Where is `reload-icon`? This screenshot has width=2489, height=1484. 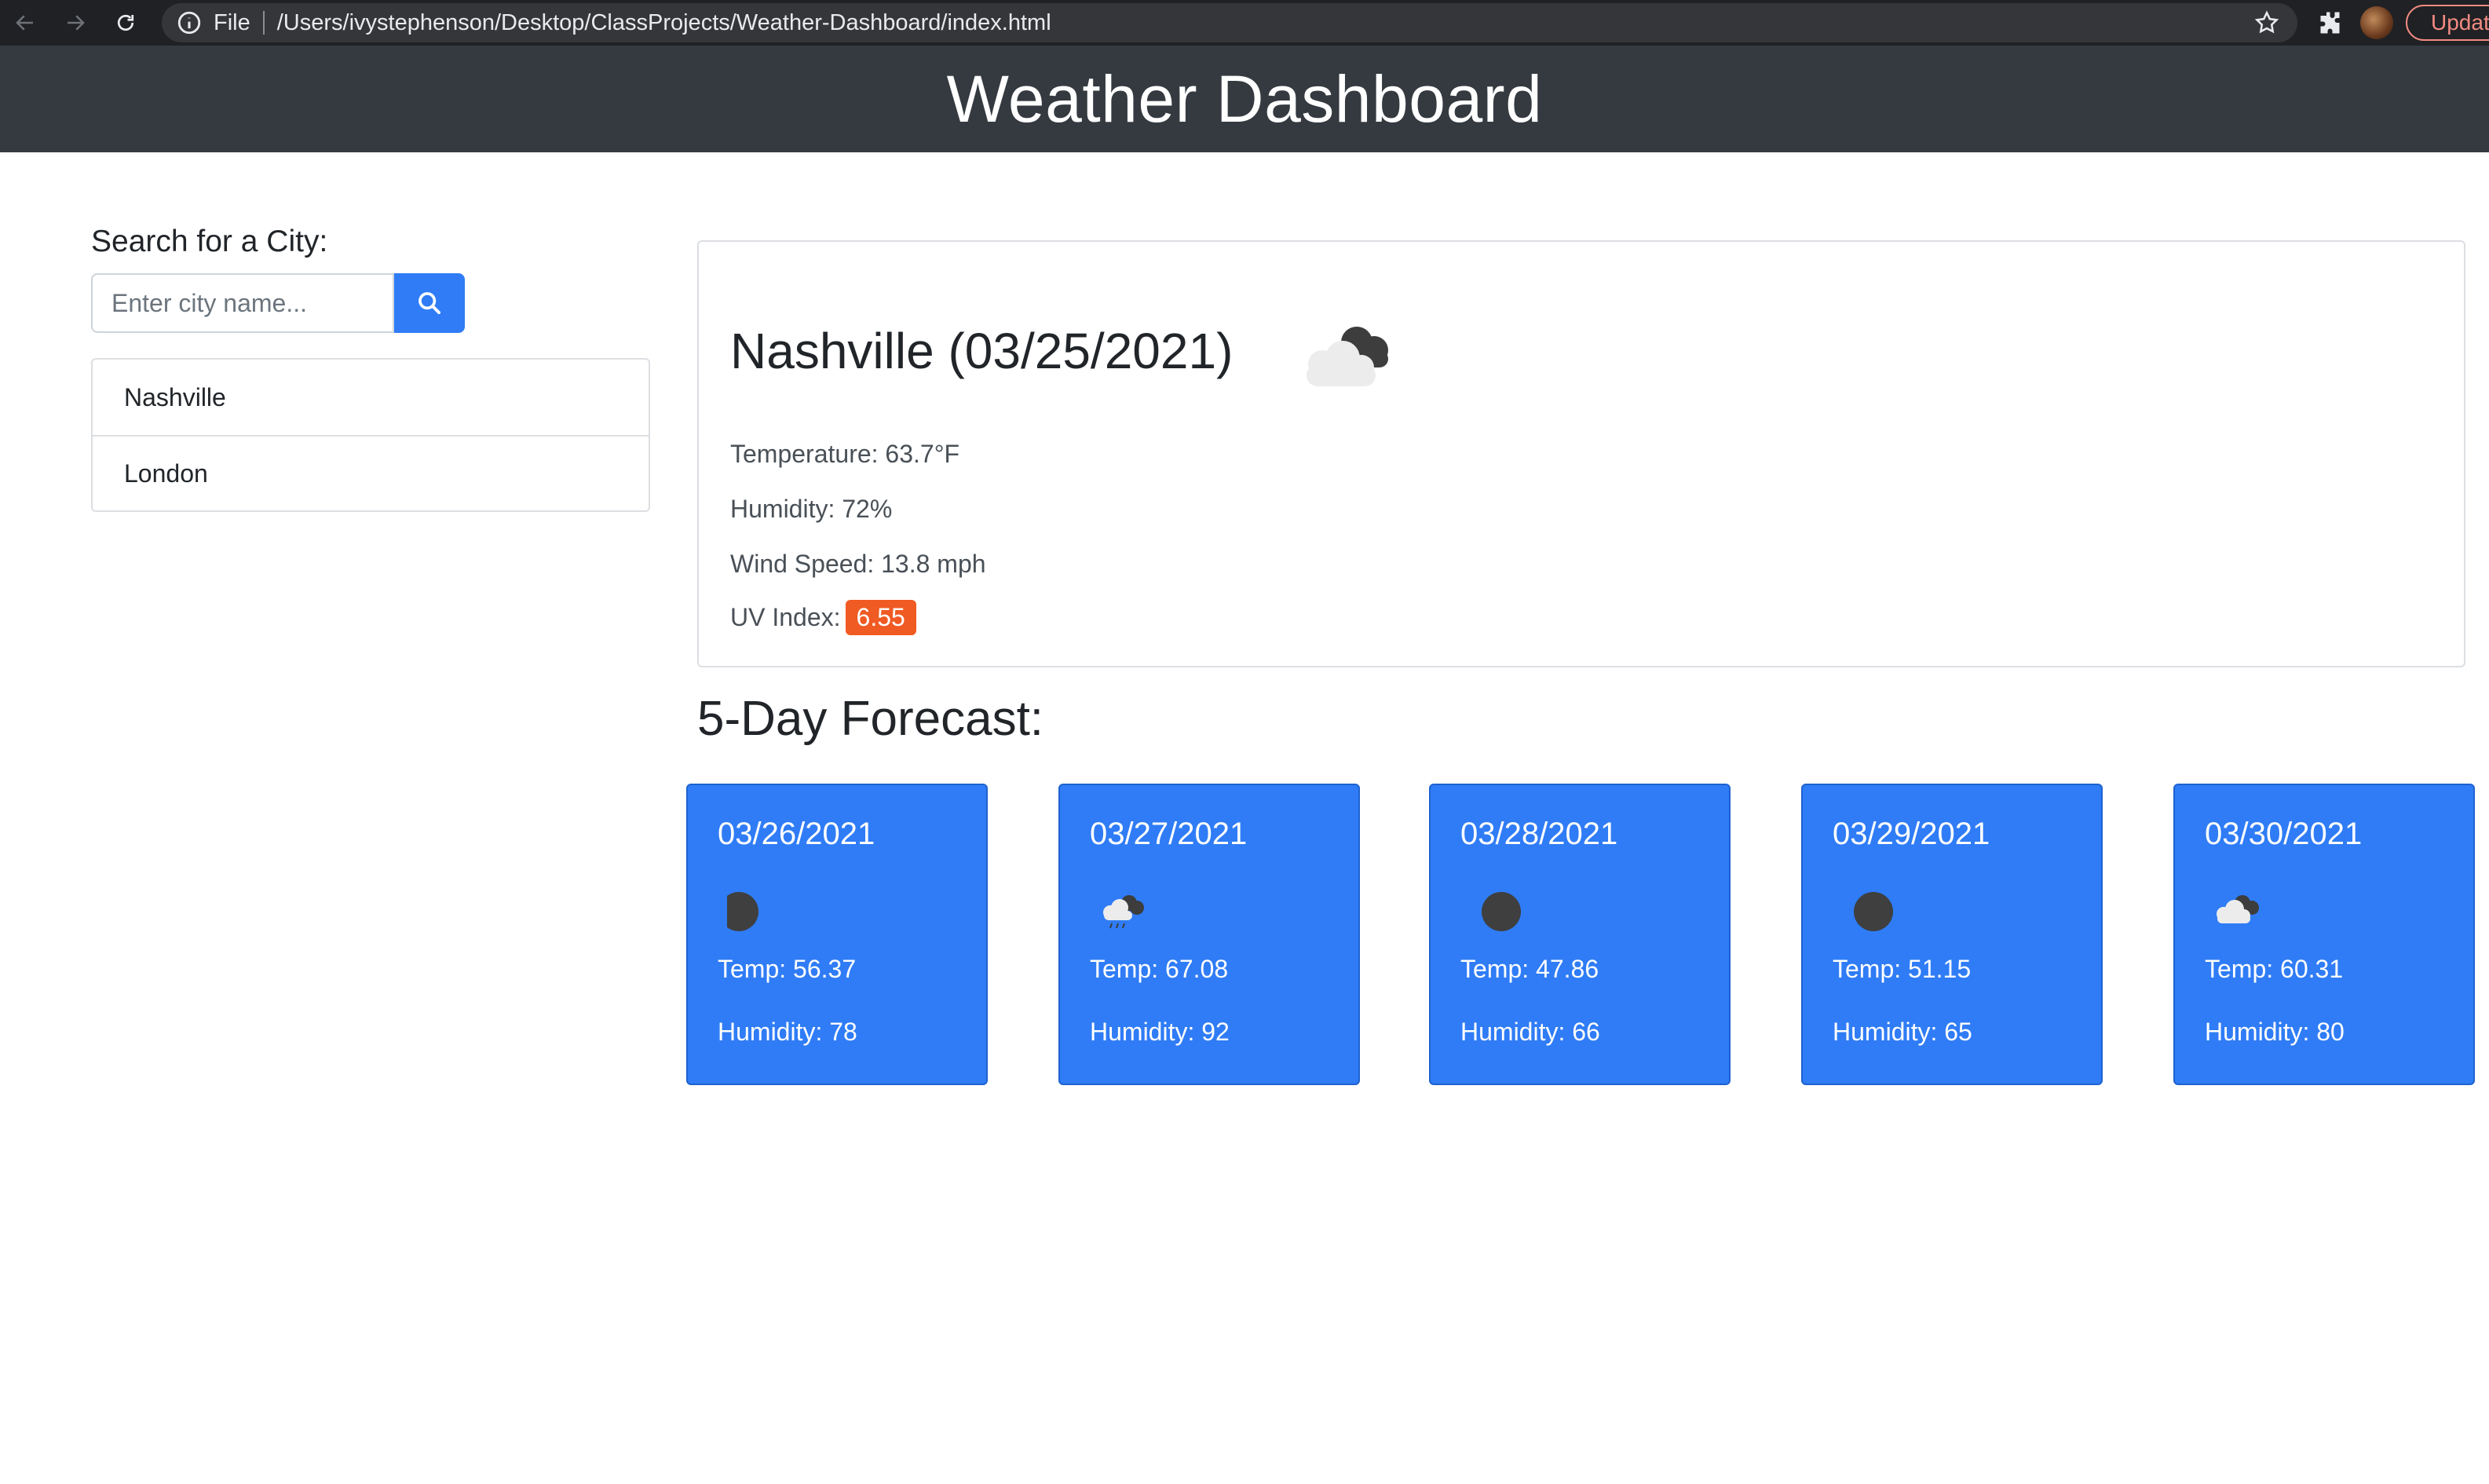
reload-icon is located at coordinates (125, 22).